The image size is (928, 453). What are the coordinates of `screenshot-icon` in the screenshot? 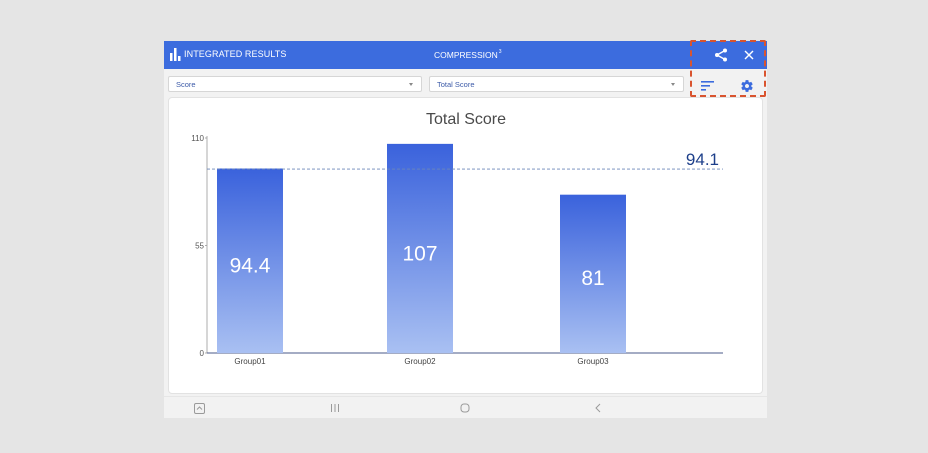 It's located at (199, 408).